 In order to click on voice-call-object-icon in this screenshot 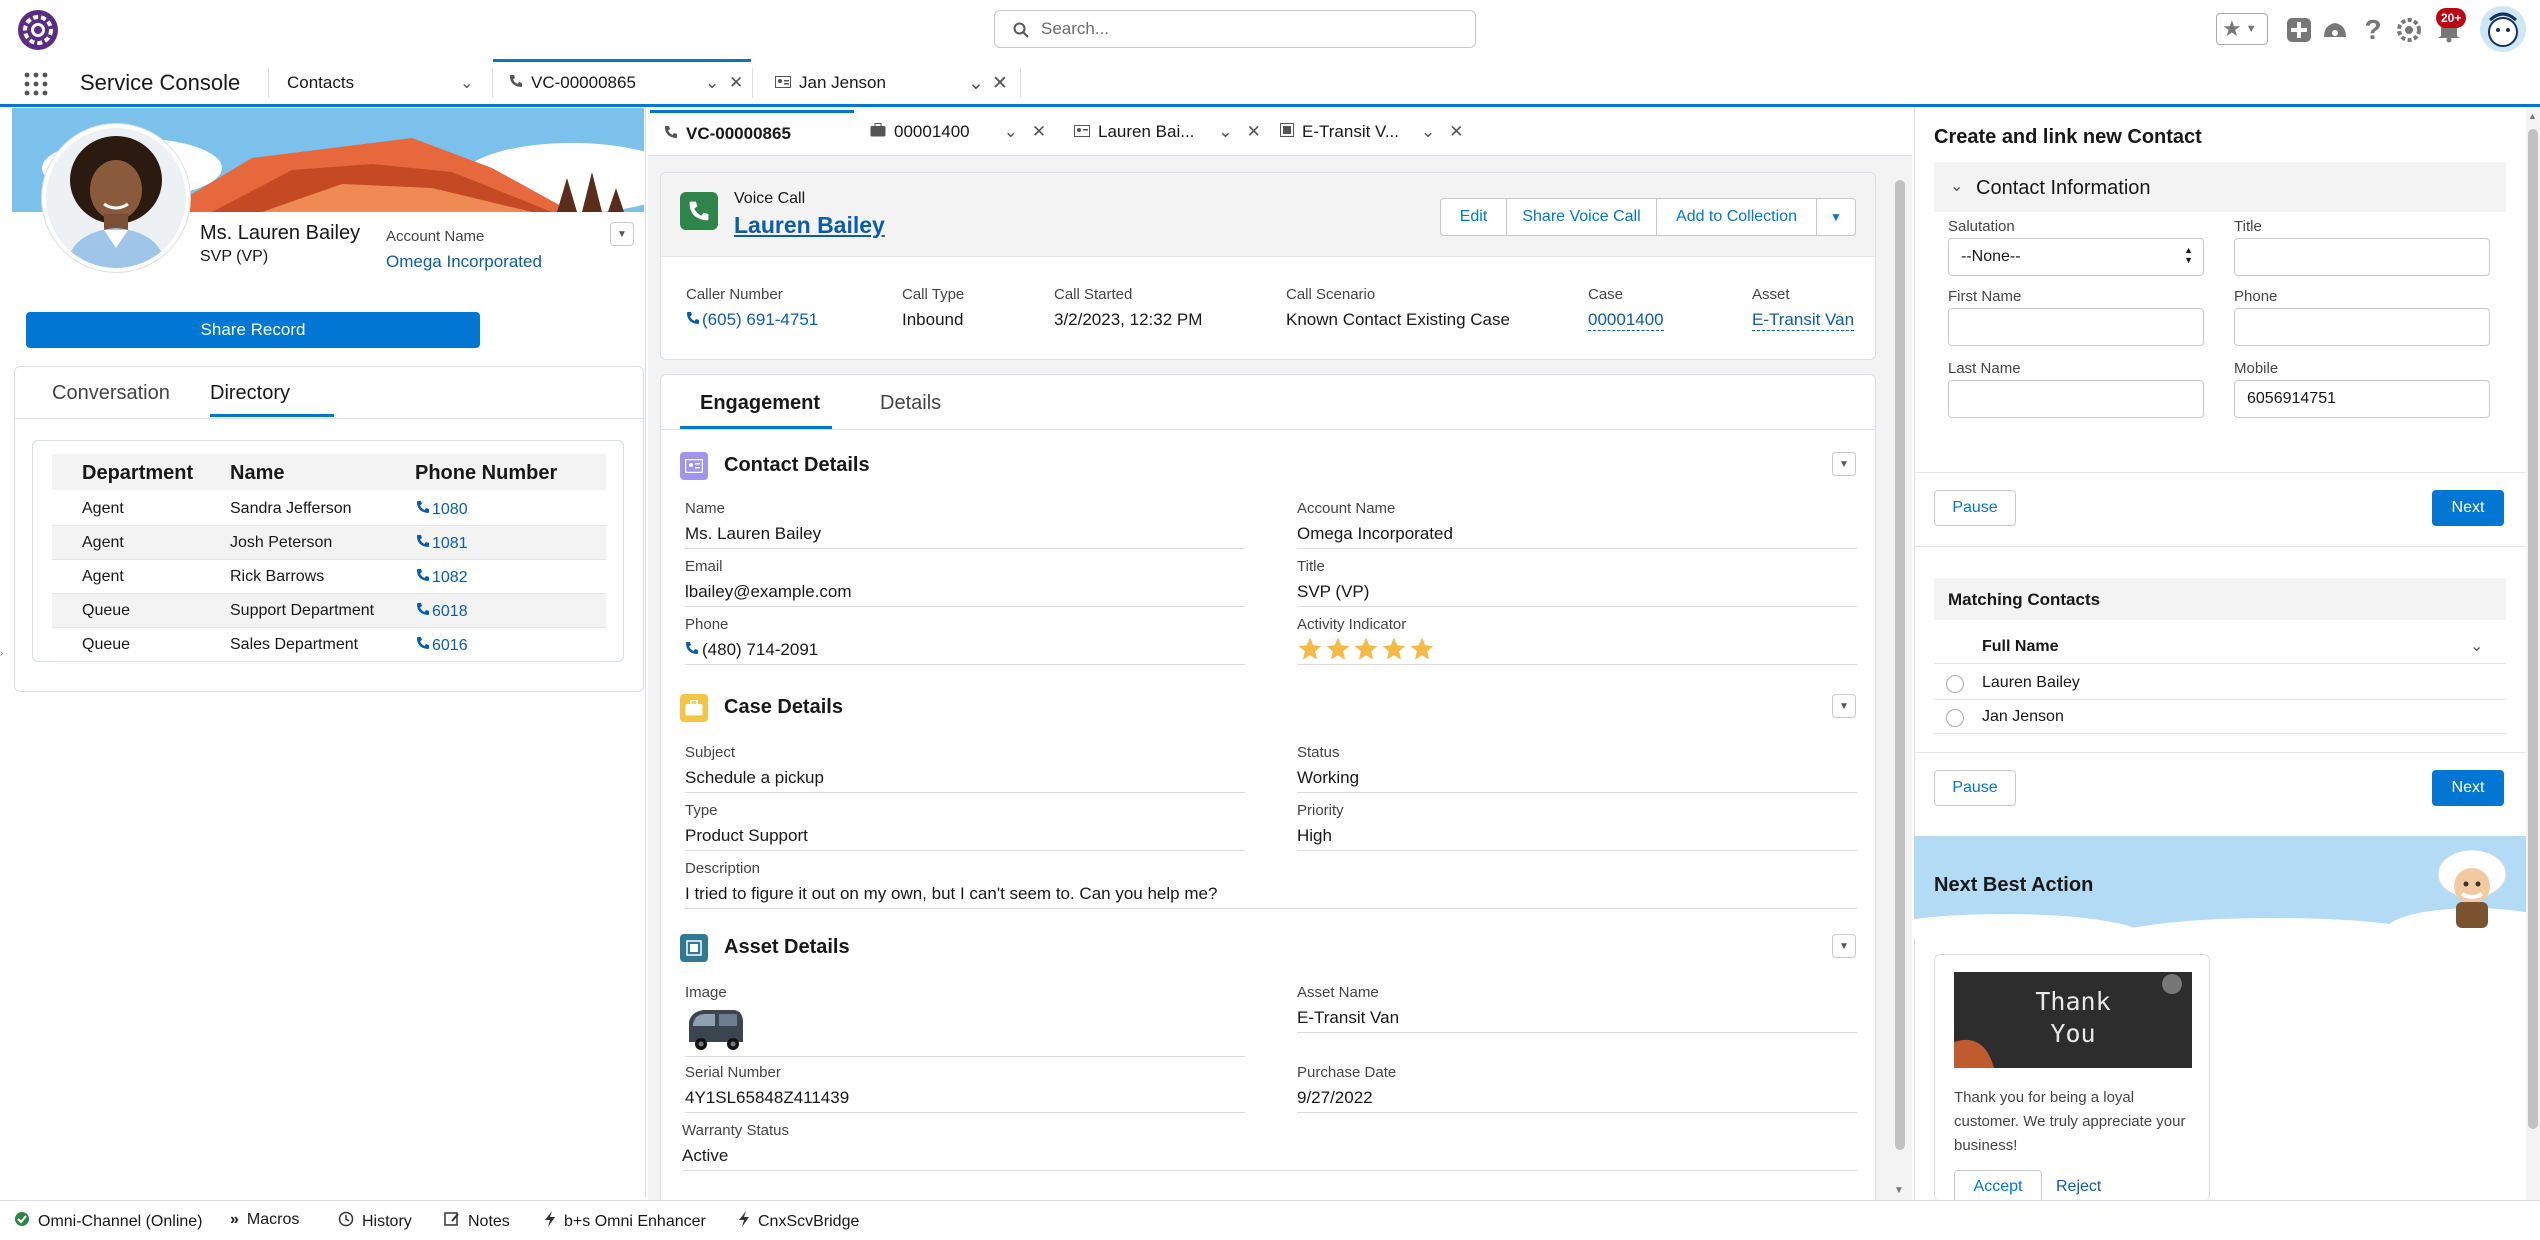, I will do `click(699, 211)`.